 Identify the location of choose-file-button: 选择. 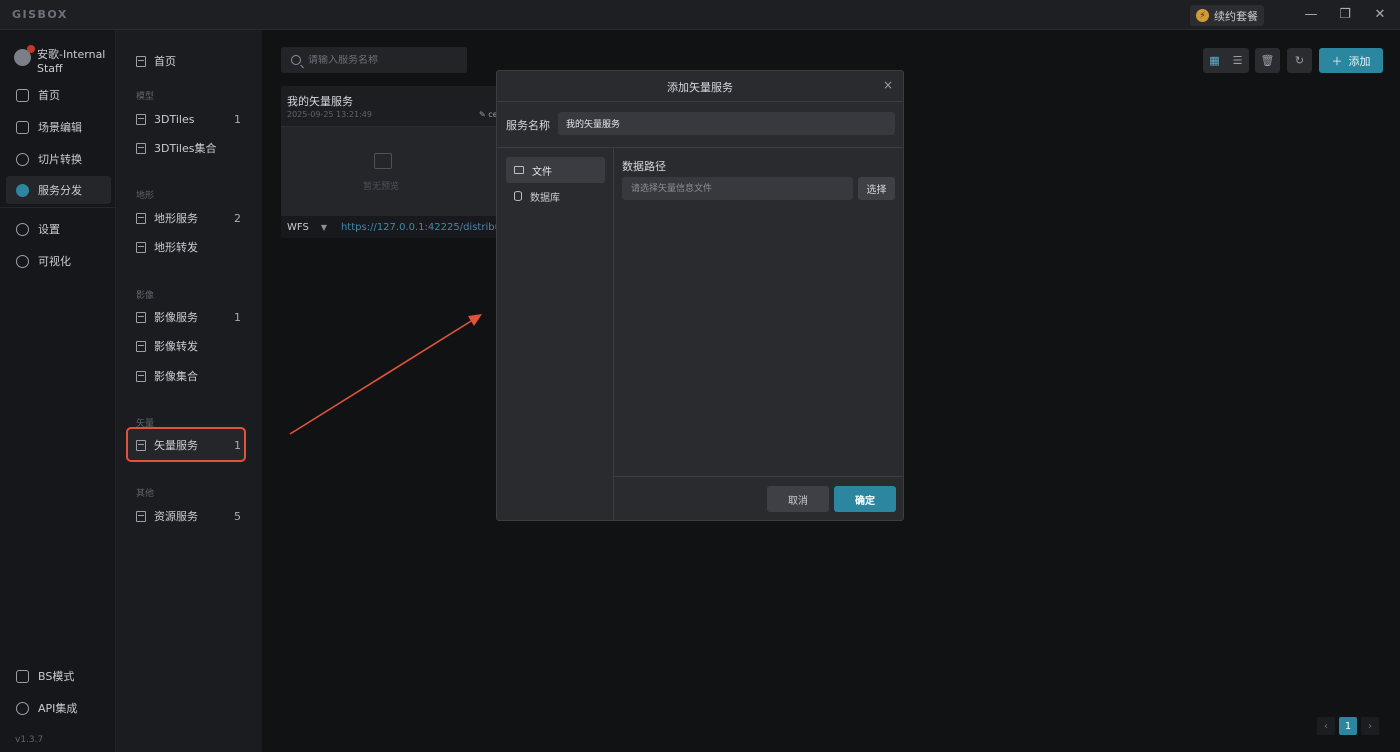
(876, 188).